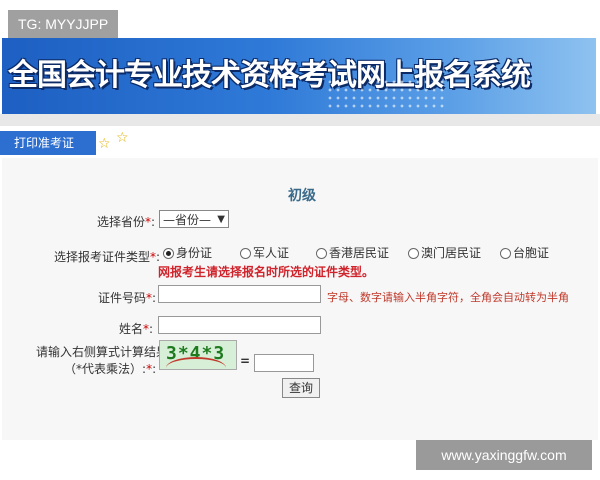  I want to click on captcha-label: 请输入右侧算式计算结果, so click(102, 352).